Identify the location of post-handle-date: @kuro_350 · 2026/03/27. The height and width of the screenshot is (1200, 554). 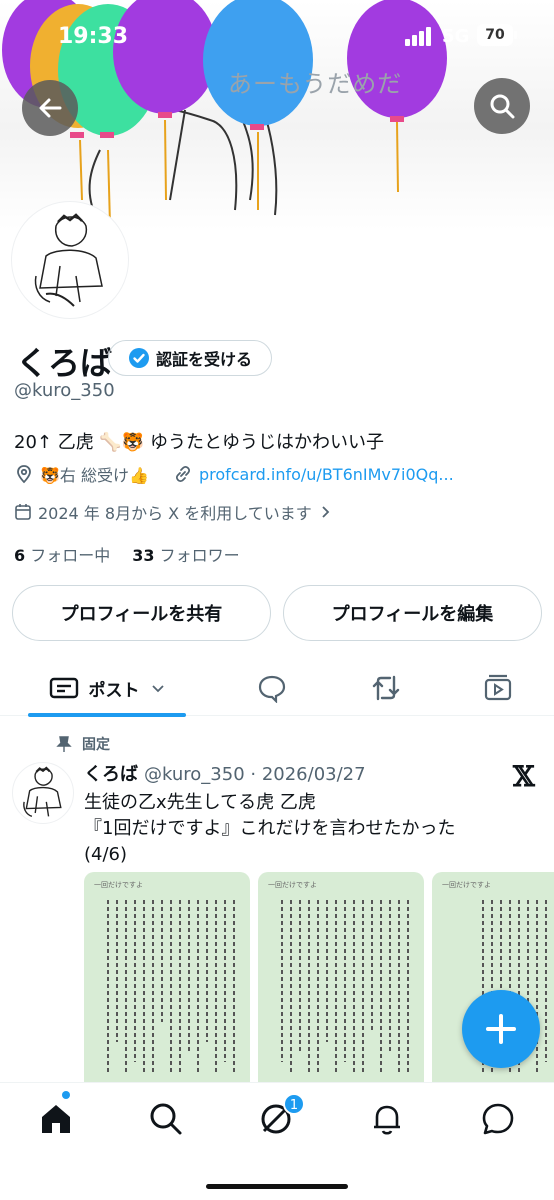
(255, 774).